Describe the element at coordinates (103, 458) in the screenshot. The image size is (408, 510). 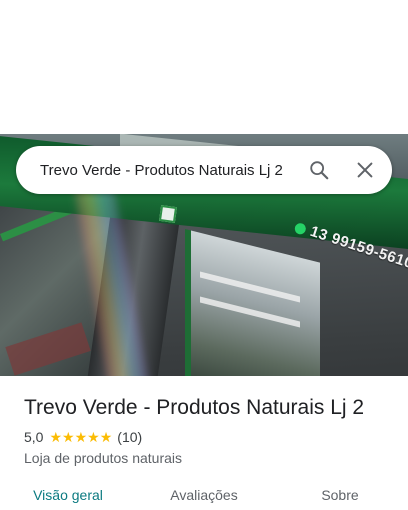
I see `place-category: Loja de produtos naturais` at that location.